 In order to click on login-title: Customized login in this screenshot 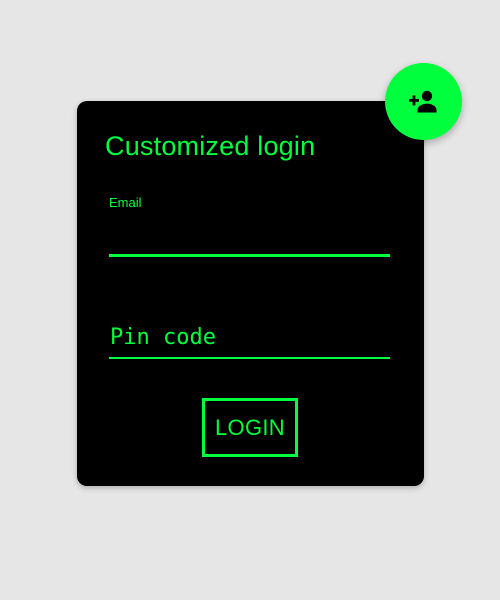, I will do `click(210, 146)`.